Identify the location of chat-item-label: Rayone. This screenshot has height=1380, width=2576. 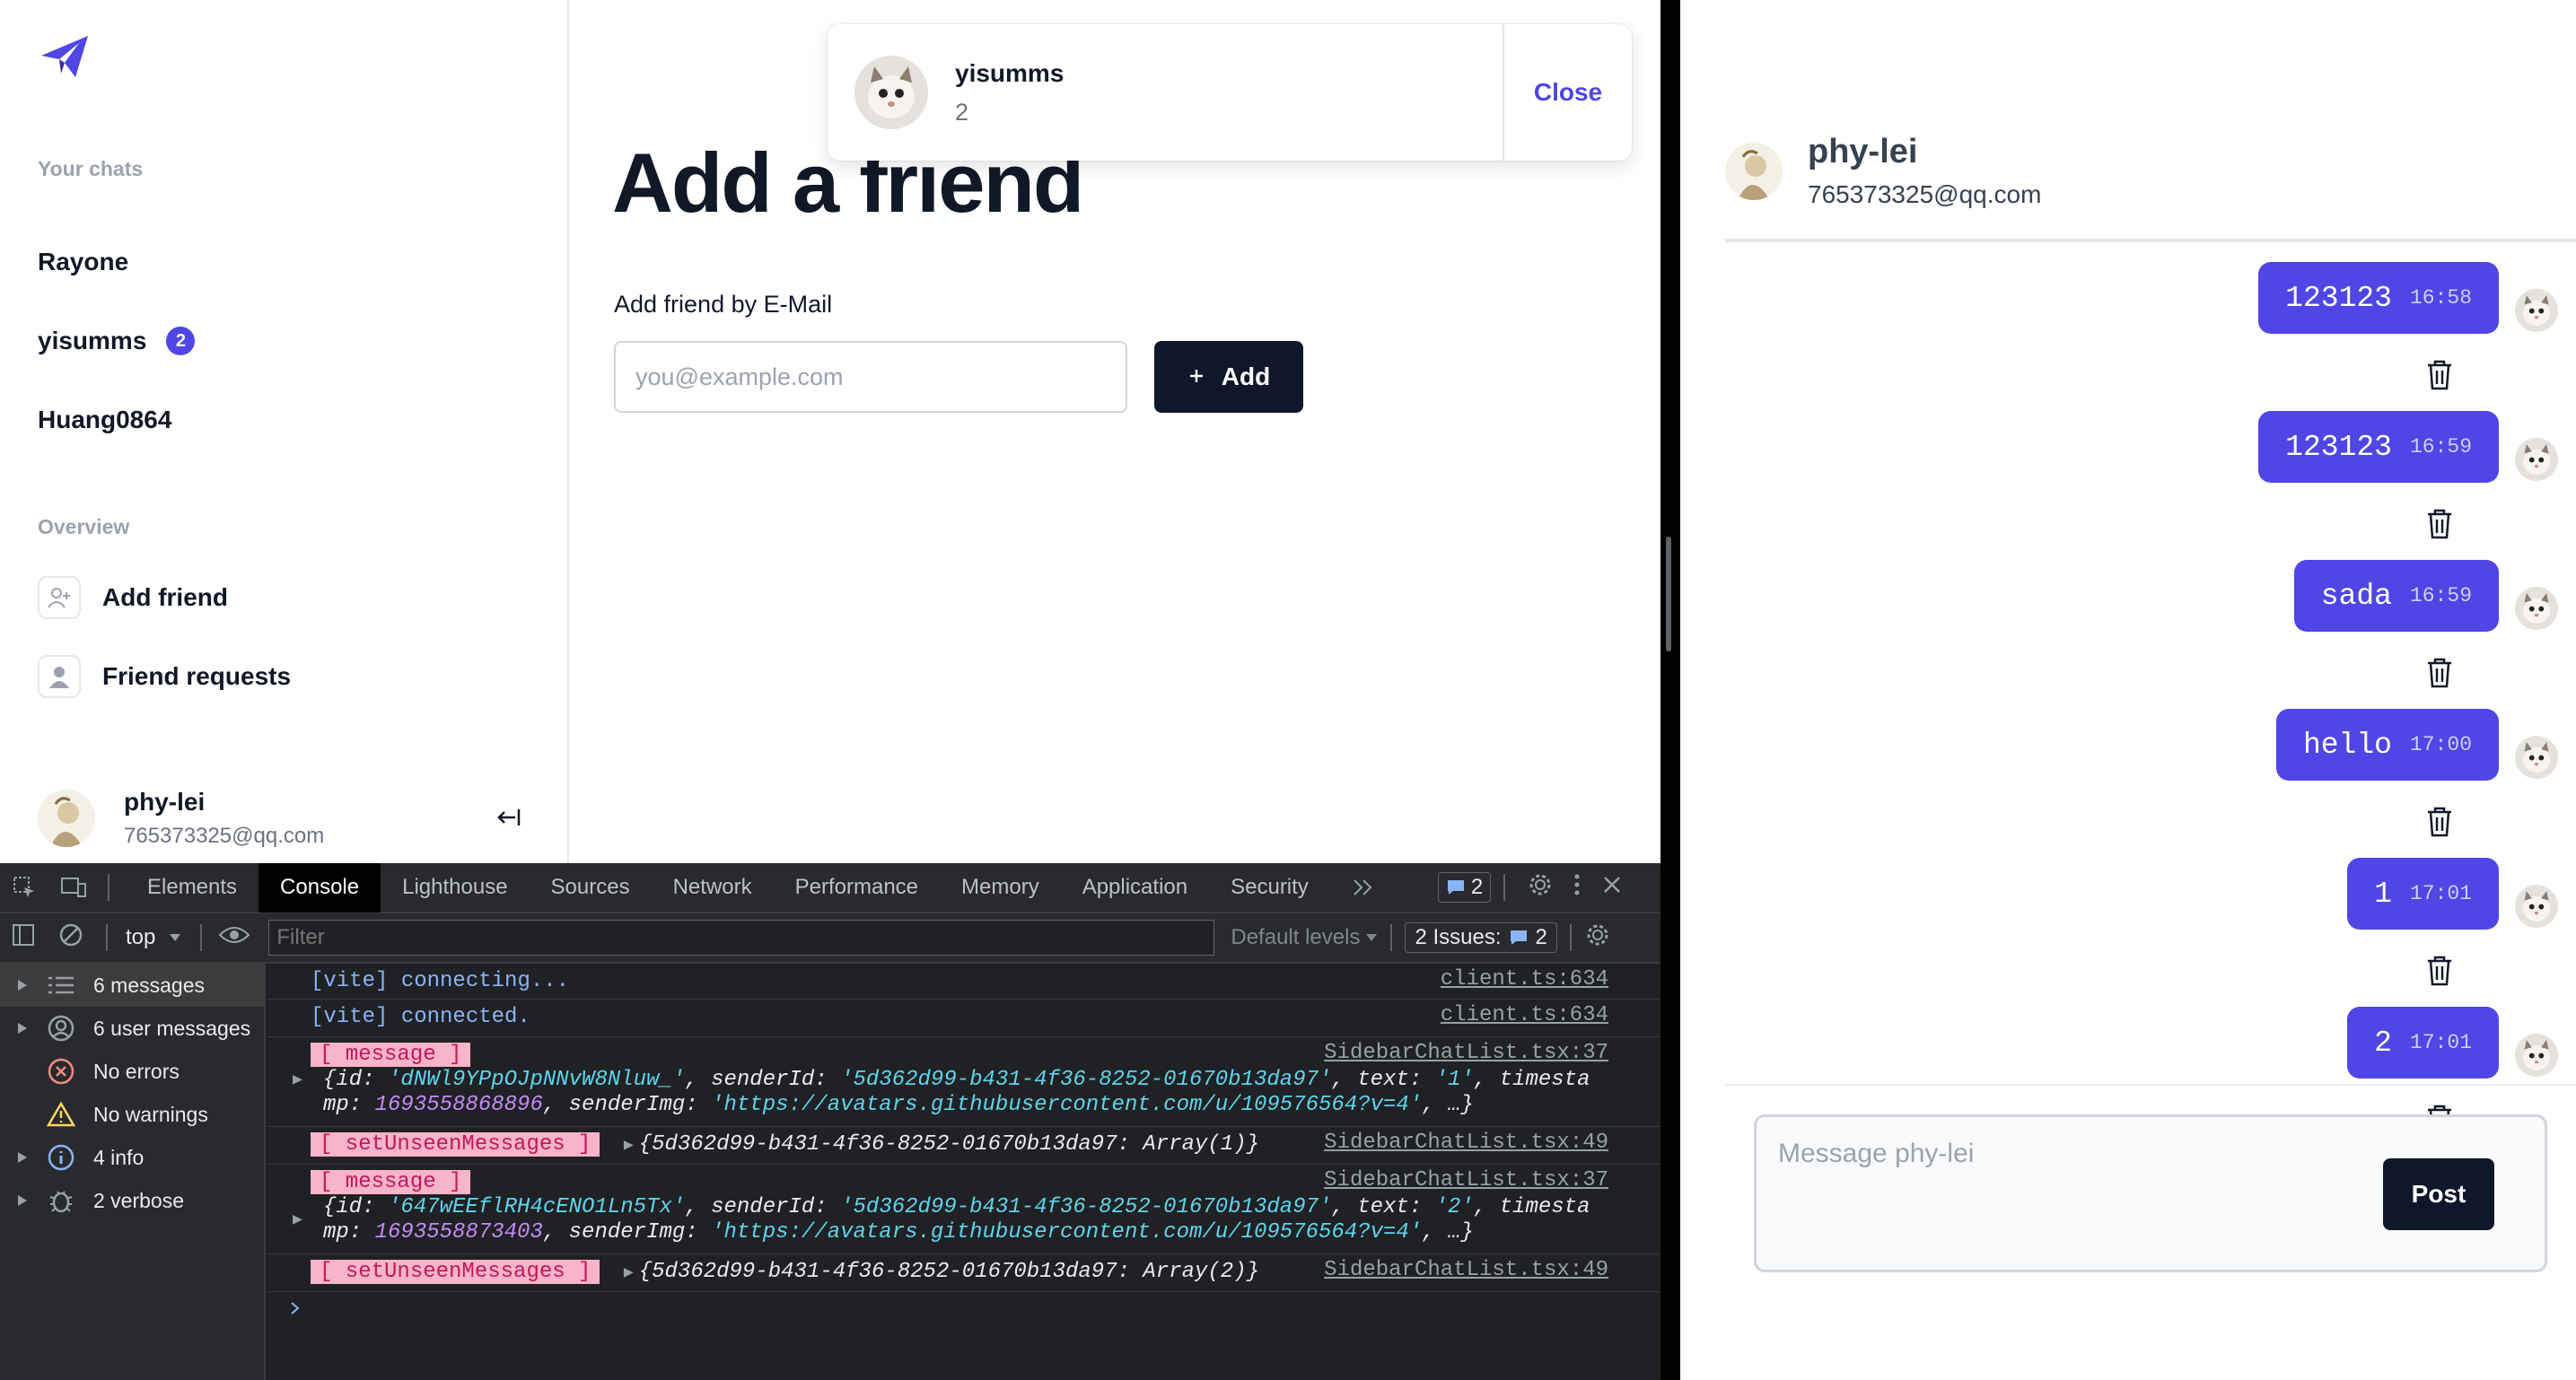
(83, 261).